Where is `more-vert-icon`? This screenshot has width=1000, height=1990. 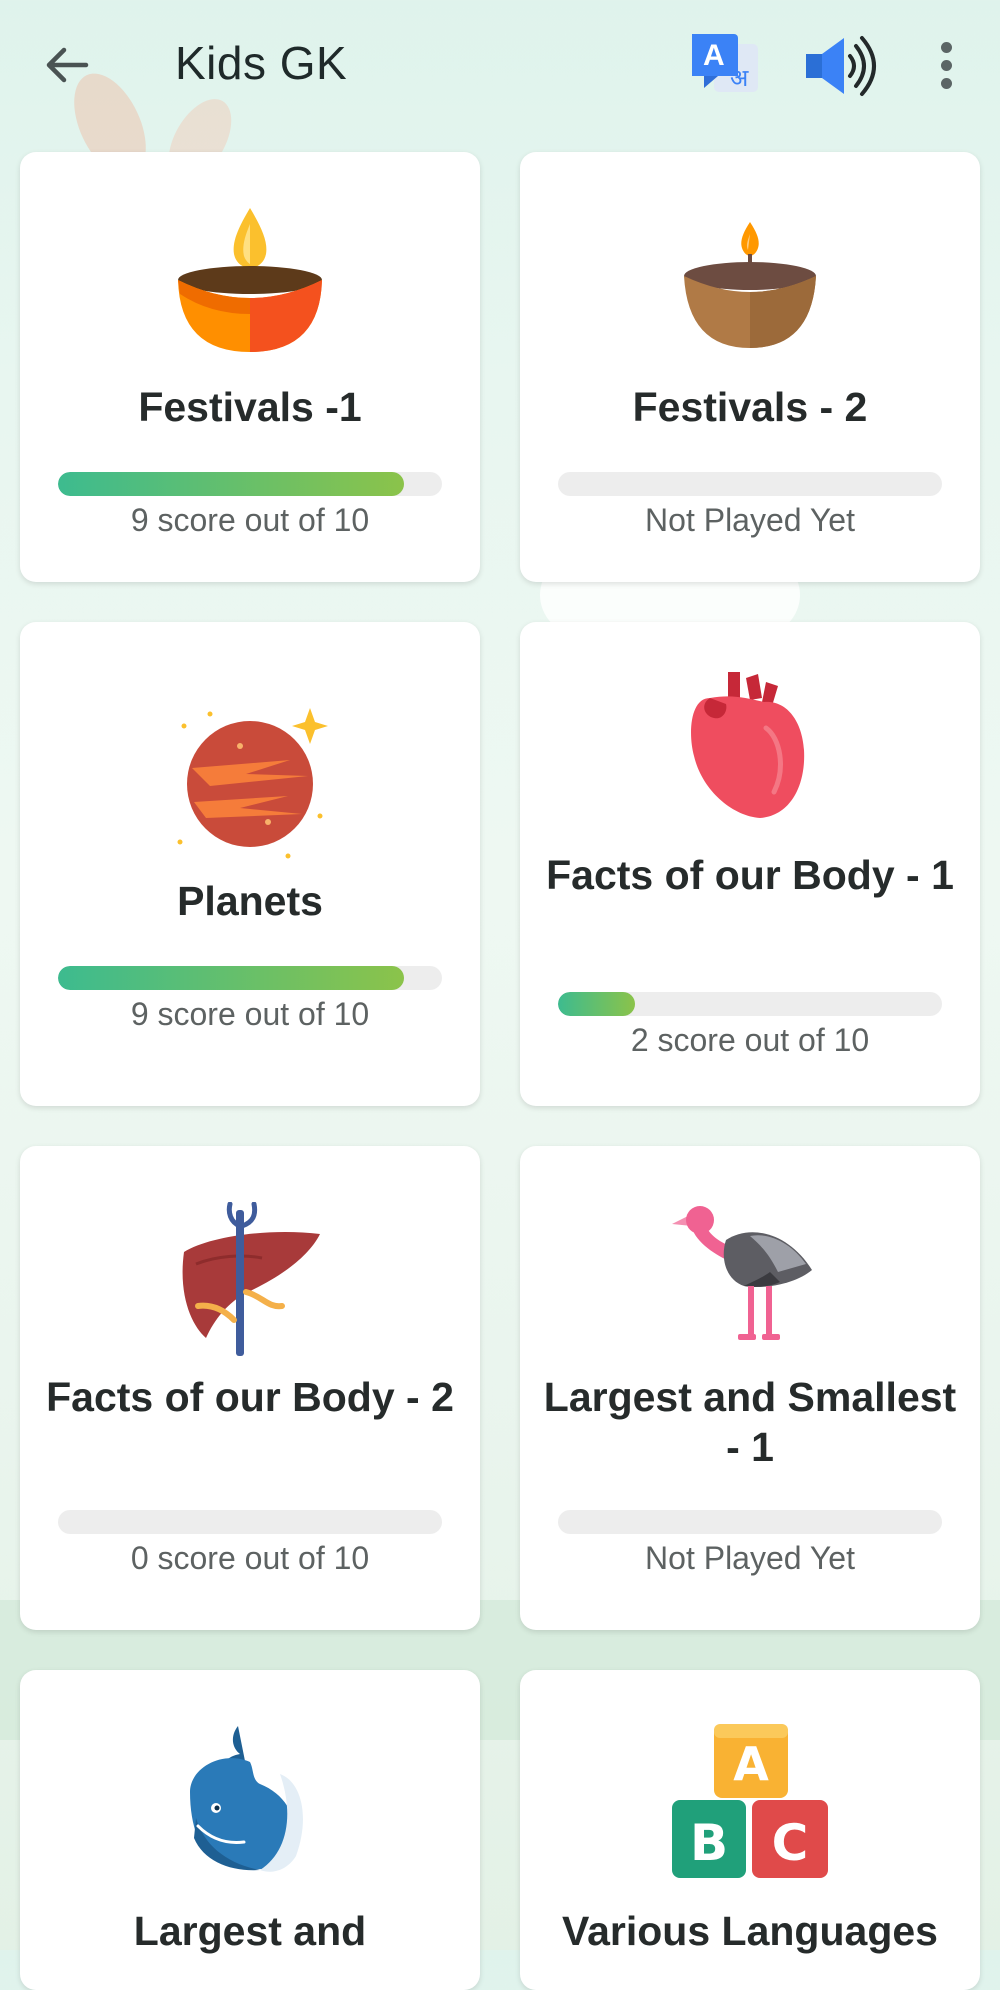 more-vert-icon is located at coordinates (946, 66).